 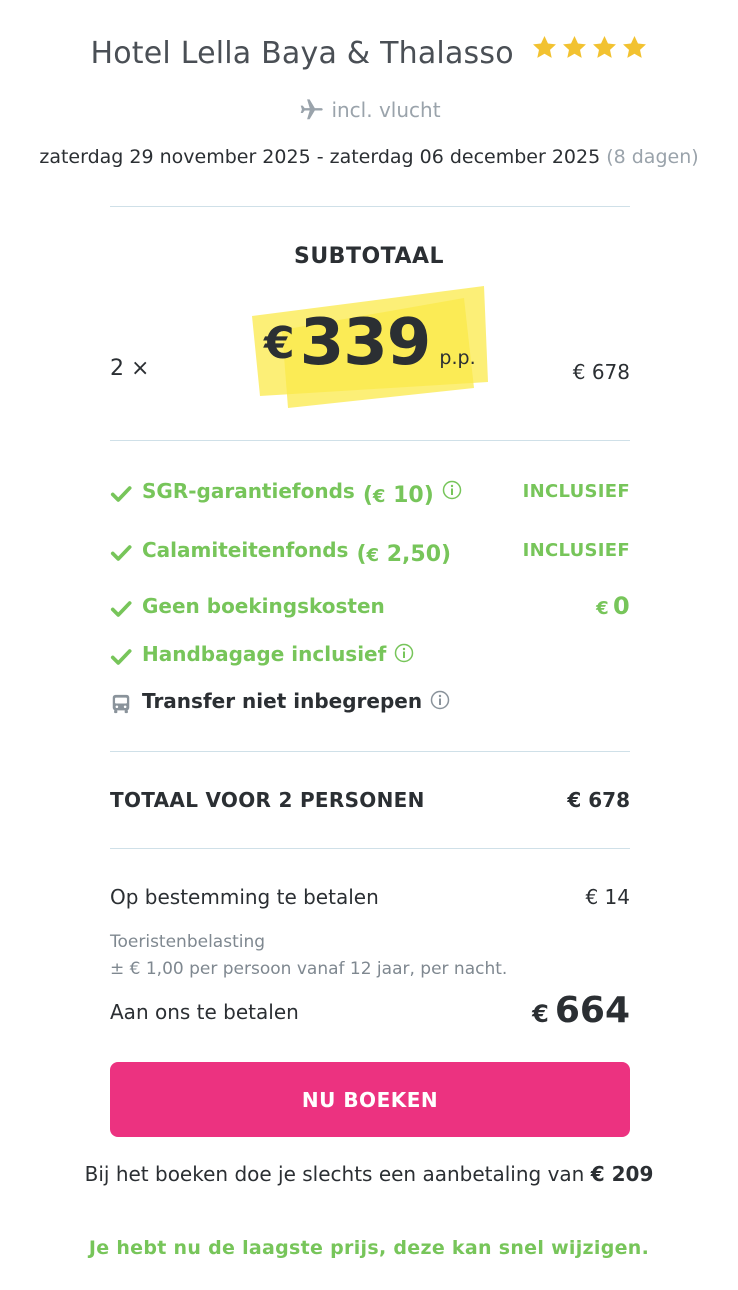 I want to click on price-per-person: € 339 p.p., so click(x=370, y=343).